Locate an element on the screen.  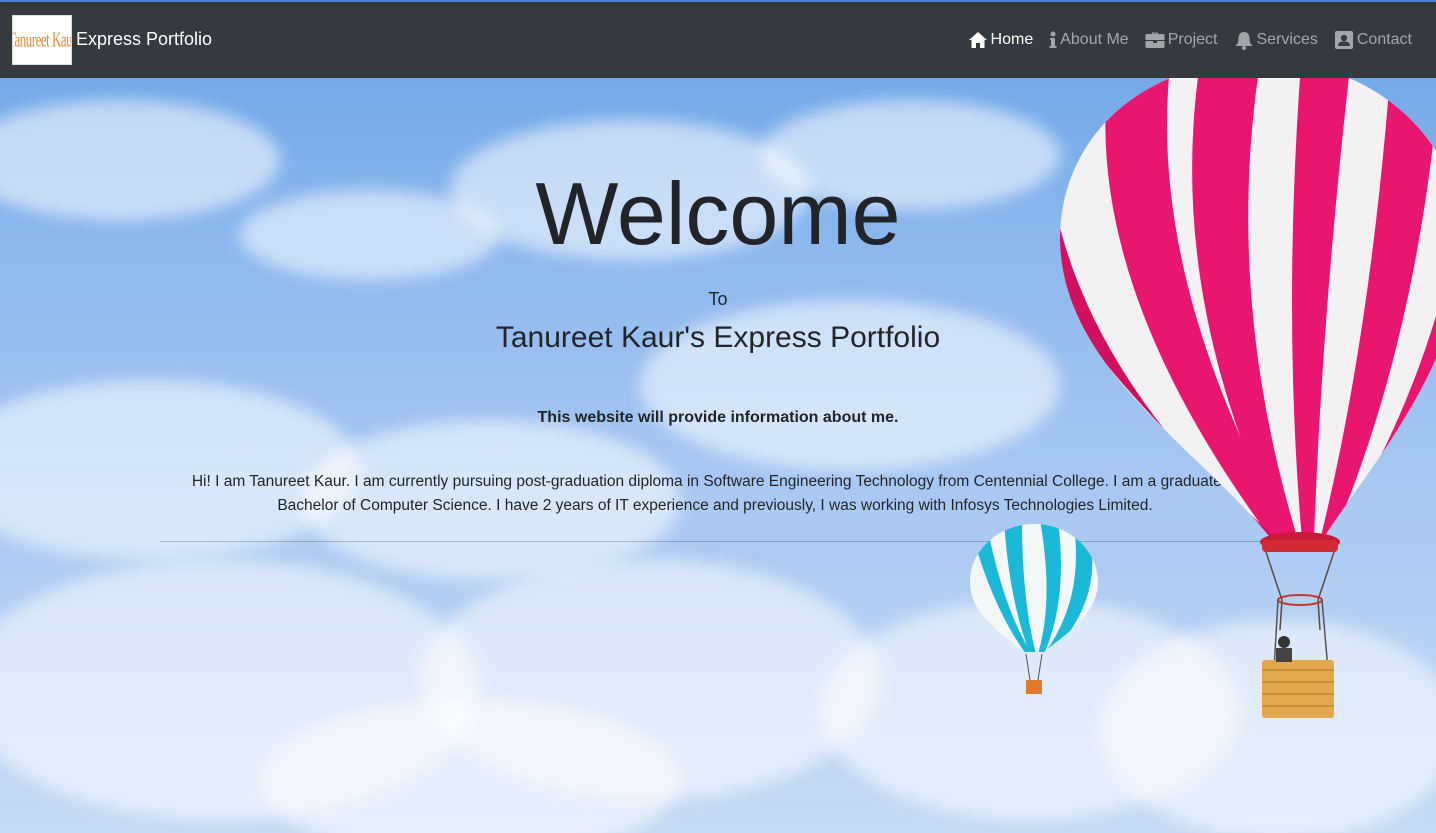
nav-item-services: Services is located at coordinates (1276, 40).